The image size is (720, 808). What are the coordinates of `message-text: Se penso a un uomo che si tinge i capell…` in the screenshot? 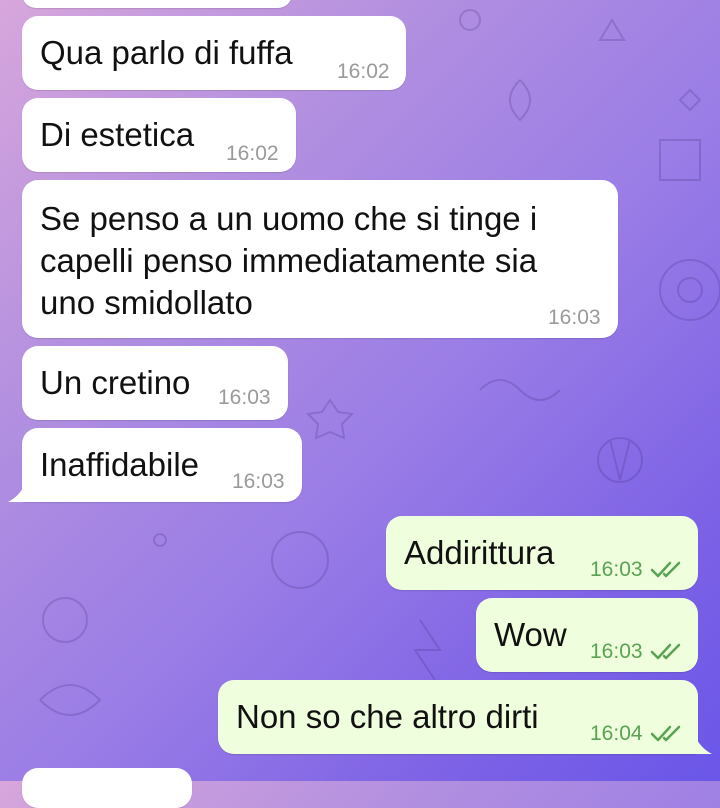 It's located at (289, 260).